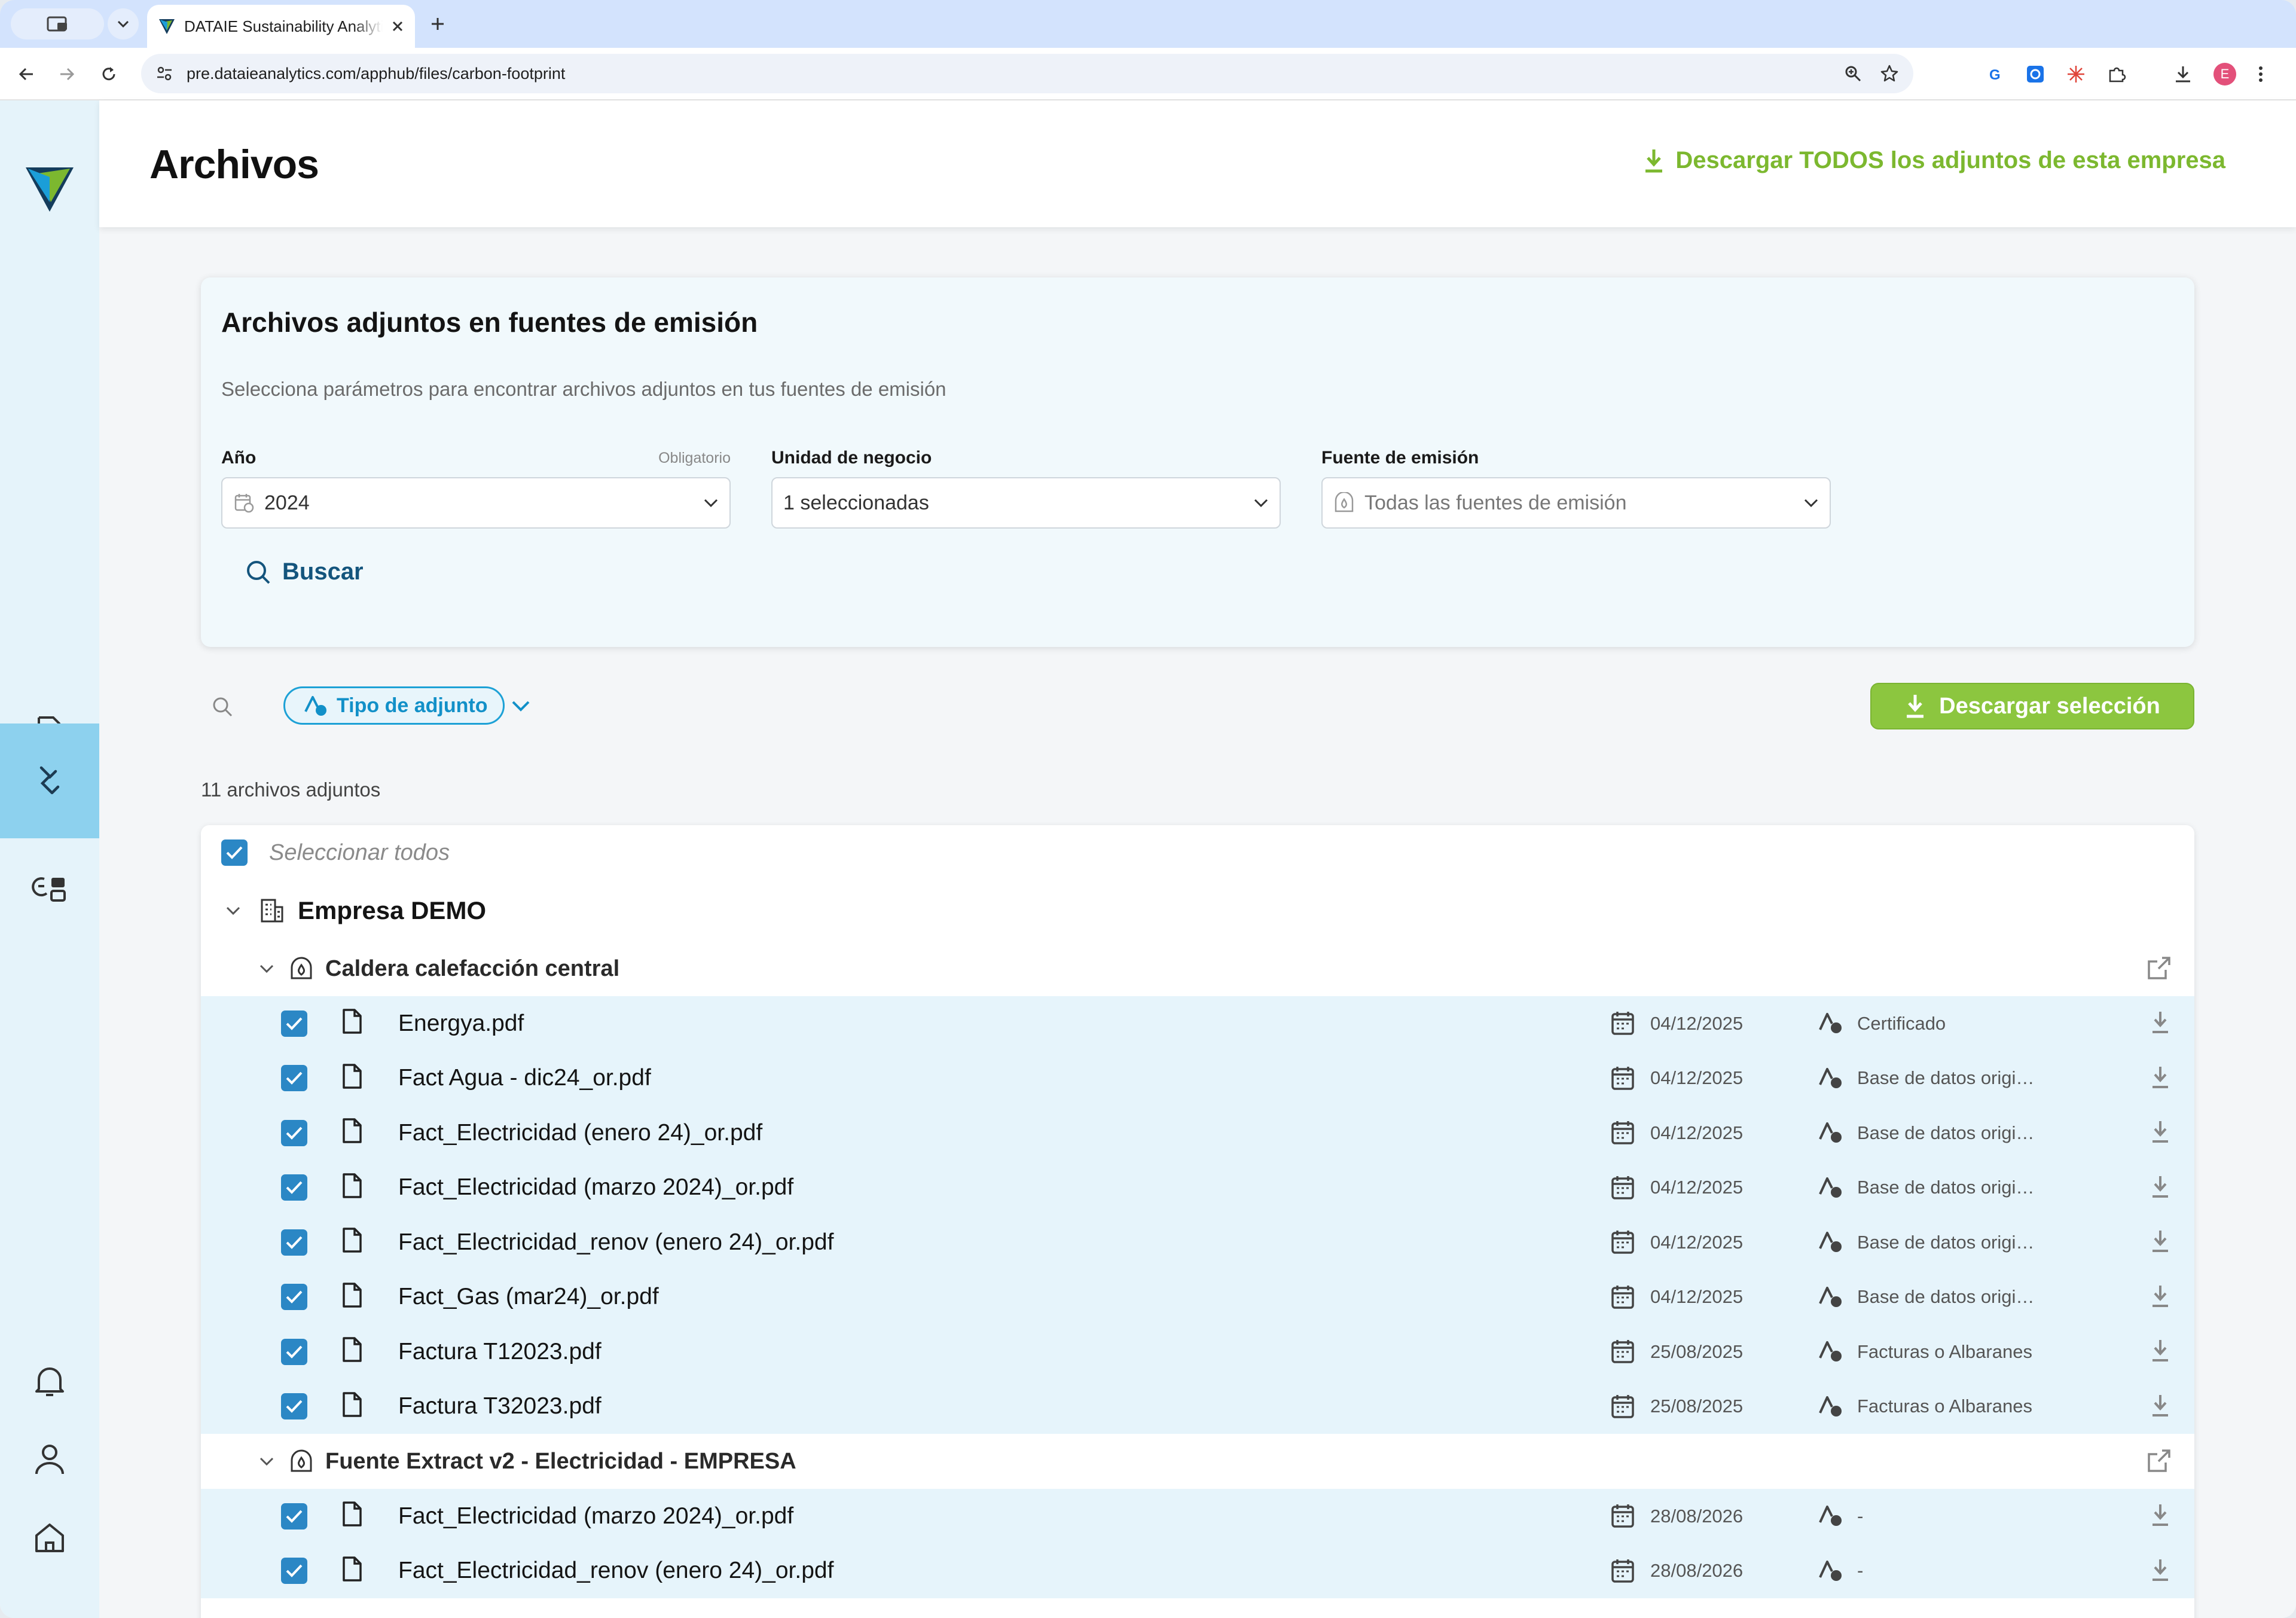 The width and height of the screenshot is (2296, 1618). What do you see at coordinates (26, 74) in the screenshot?
I see `back-button` at bounding box center [26, 74].